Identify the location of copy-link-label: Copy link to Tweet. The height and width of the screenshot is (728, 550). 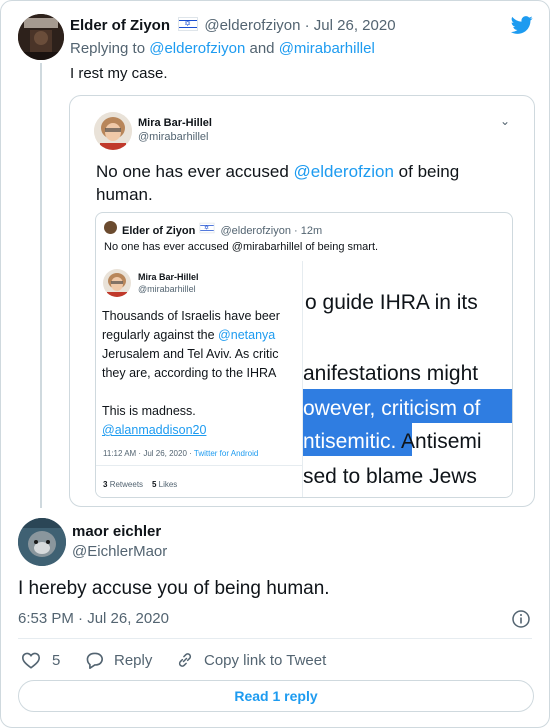
(265, 660).